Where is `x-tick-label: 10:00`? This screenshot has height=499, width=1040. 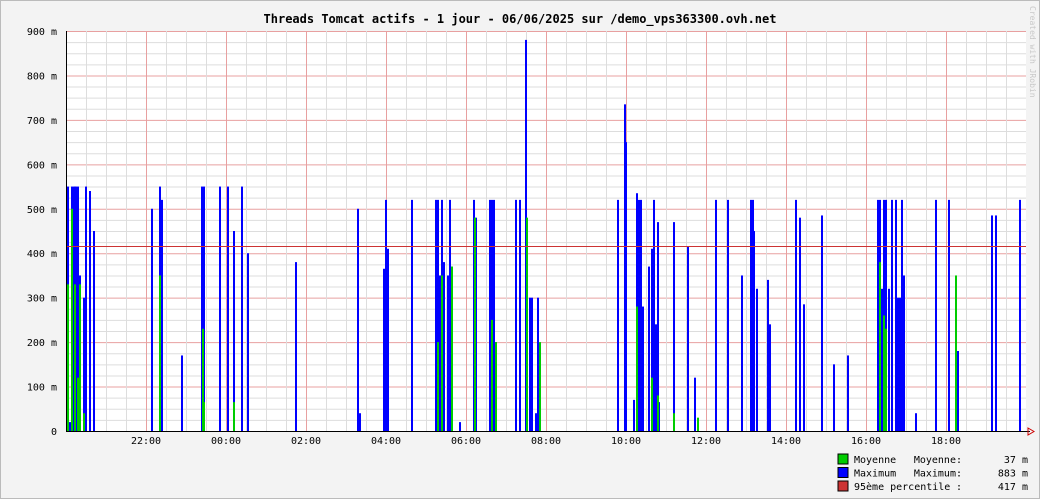
x-tick-label: 10:00 is located at coordinates (626, 441).